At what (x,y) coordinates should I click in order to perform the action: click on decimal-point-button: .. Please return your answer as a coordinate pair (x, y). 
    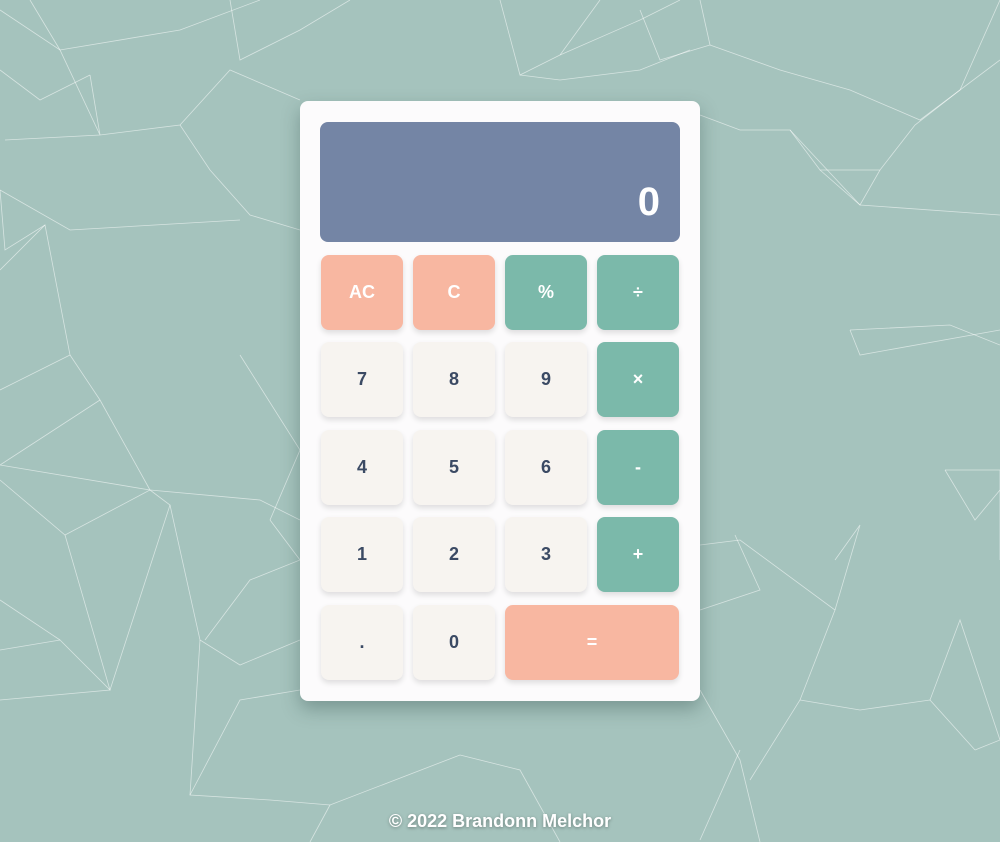
    Looking at the image, I should click on (362, 642).